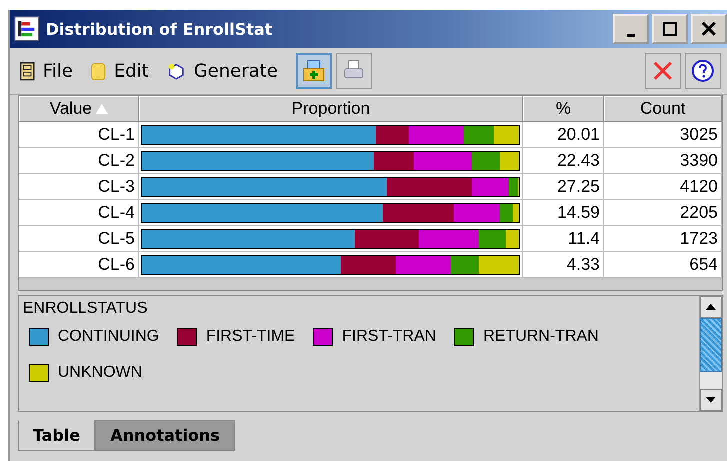 The width and height of the screenshot is (727, 461). I want to click on scroll-up-icon, so click(711, 307).